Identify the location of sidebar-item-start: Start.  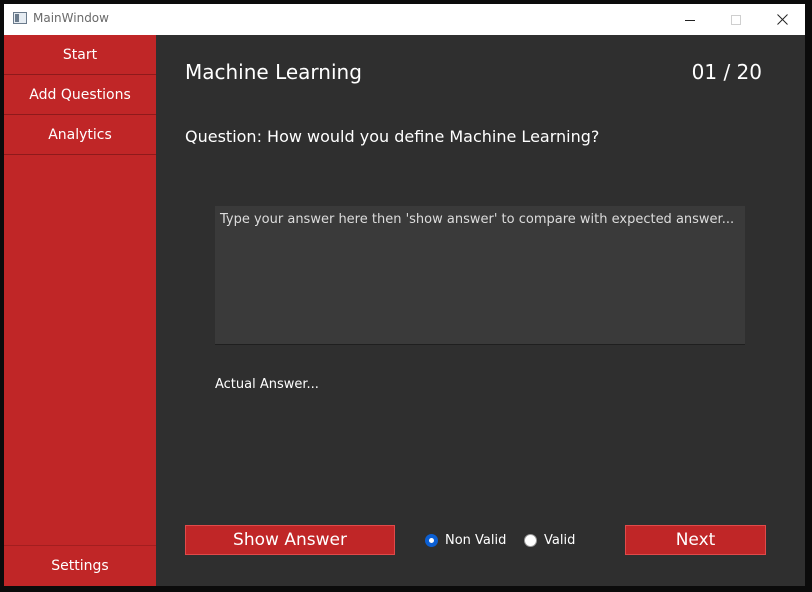
(80, 55).